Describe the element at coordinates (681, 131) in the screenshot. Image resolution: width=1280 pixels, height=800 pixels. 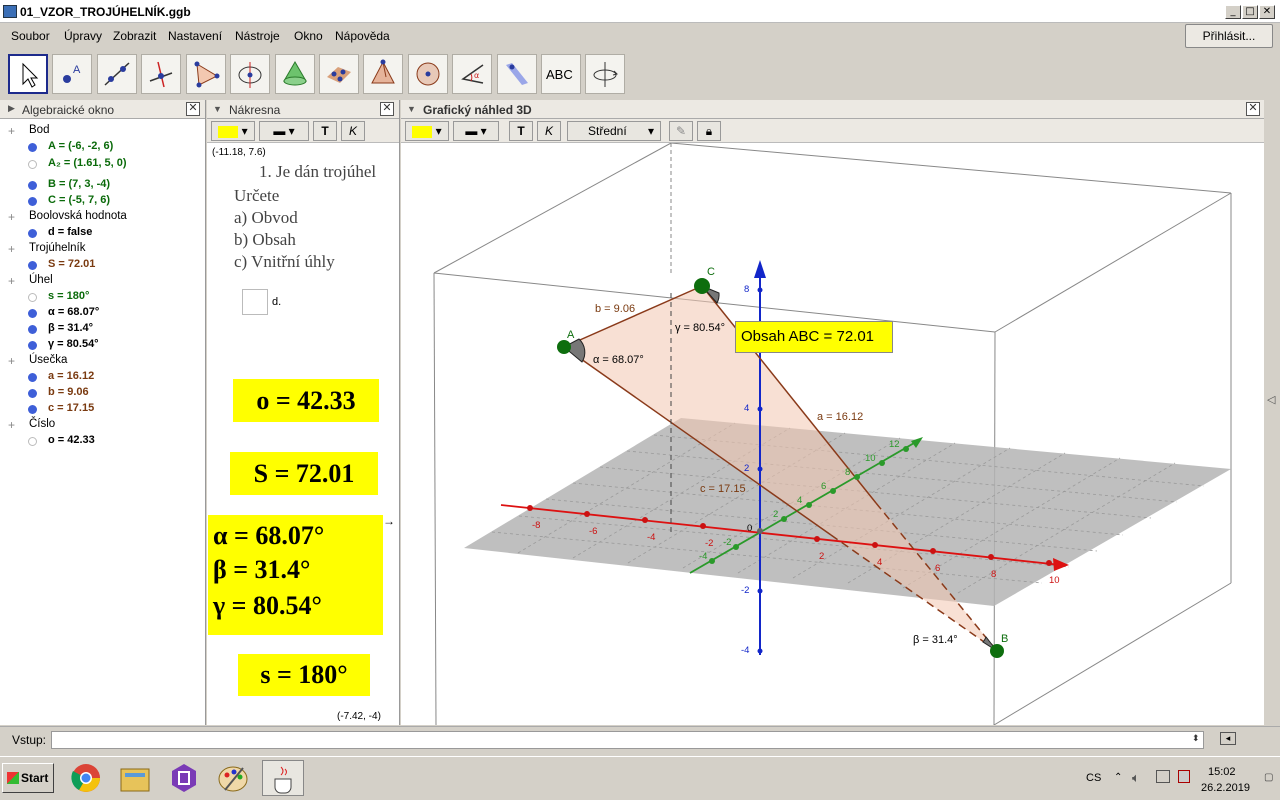
I see `pin-button: ✎` at that location.